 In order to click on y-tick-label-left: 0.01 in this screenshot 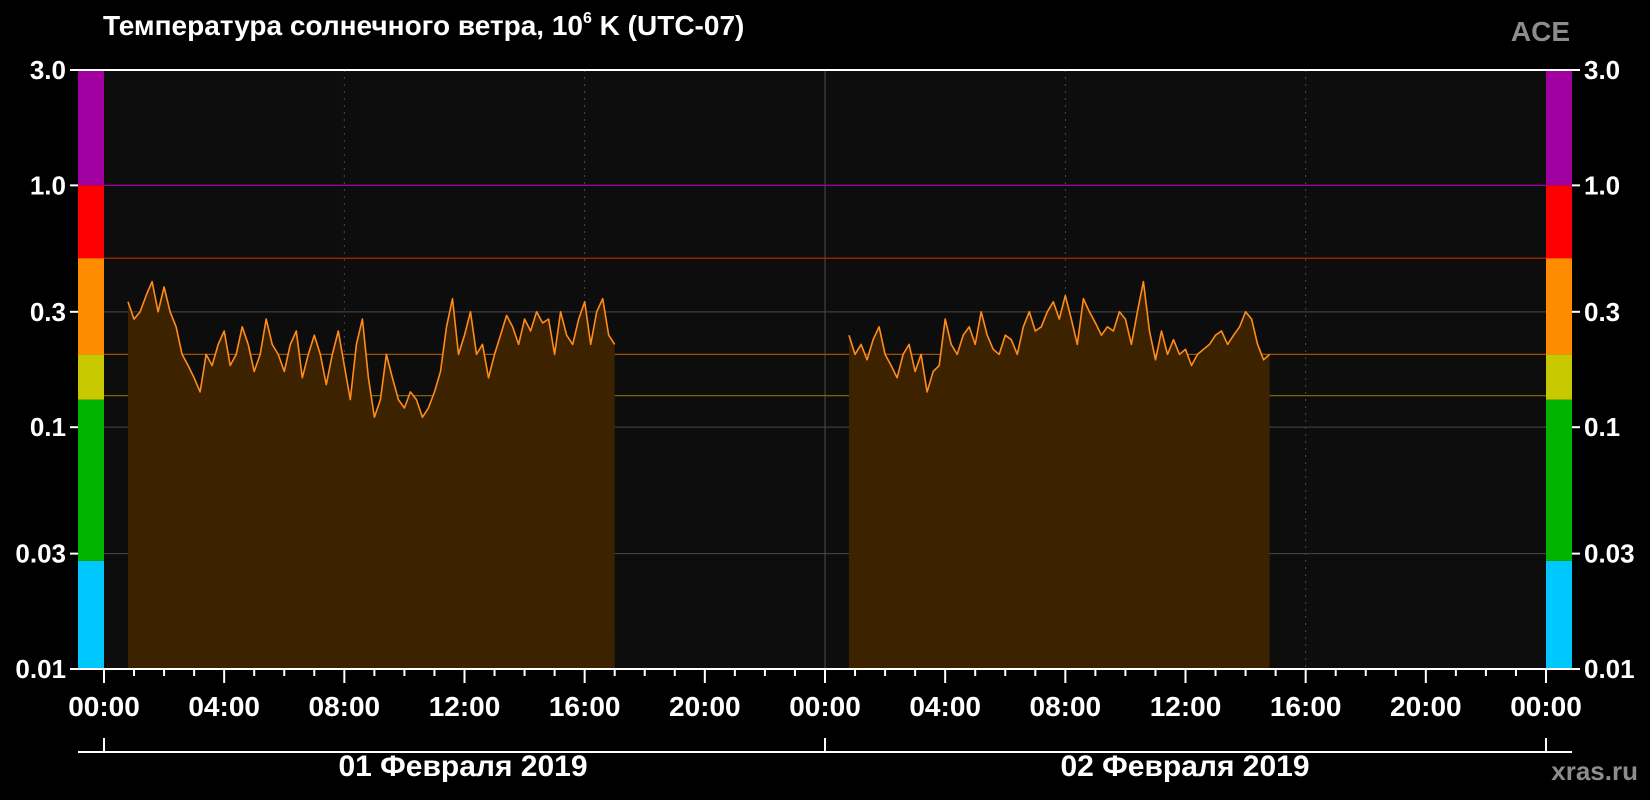, I will do `click(40, 669)`.